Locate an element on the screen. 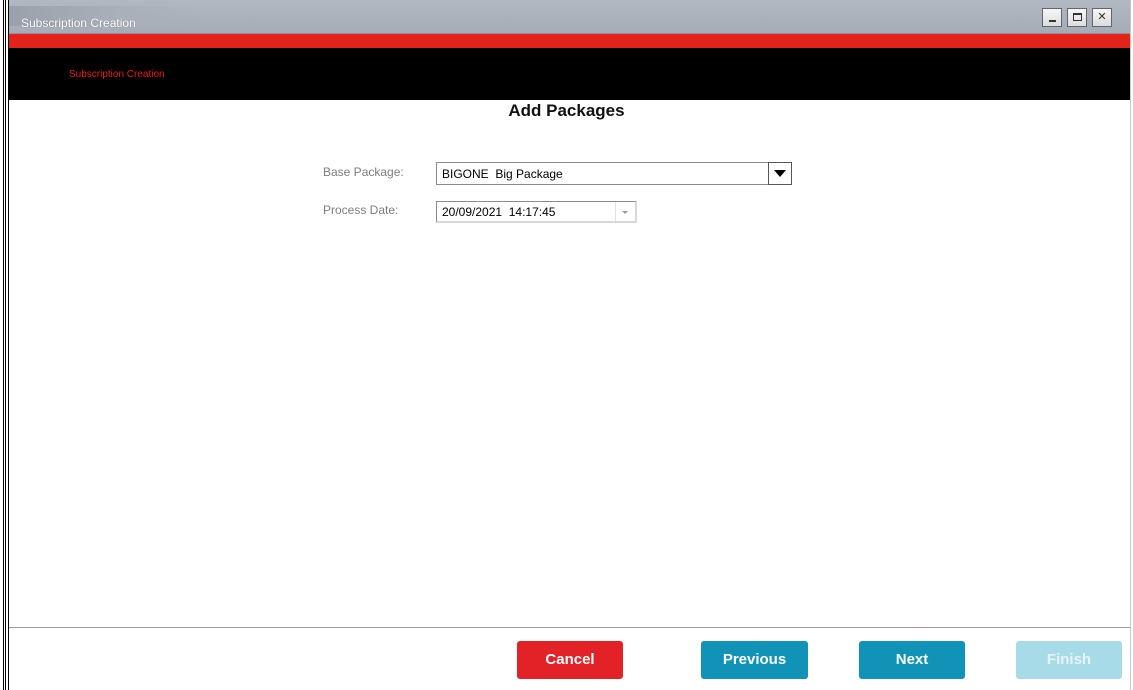 The image size is (1133, 690). next-button: Next is located at coordinates (912, 660).